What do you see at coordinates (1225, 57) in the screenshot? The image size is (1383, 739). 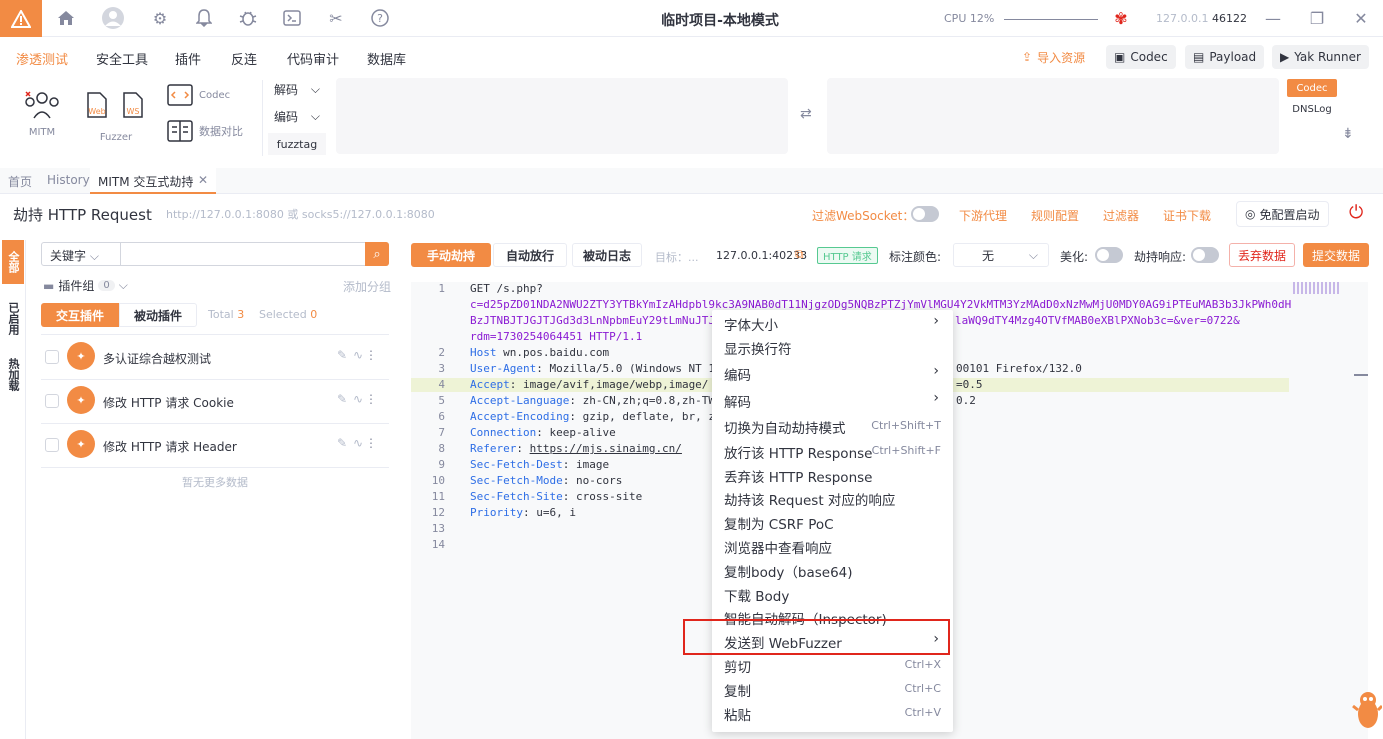 I see `payload-button: ▤ Payload` at bounding box center [1225, 57].